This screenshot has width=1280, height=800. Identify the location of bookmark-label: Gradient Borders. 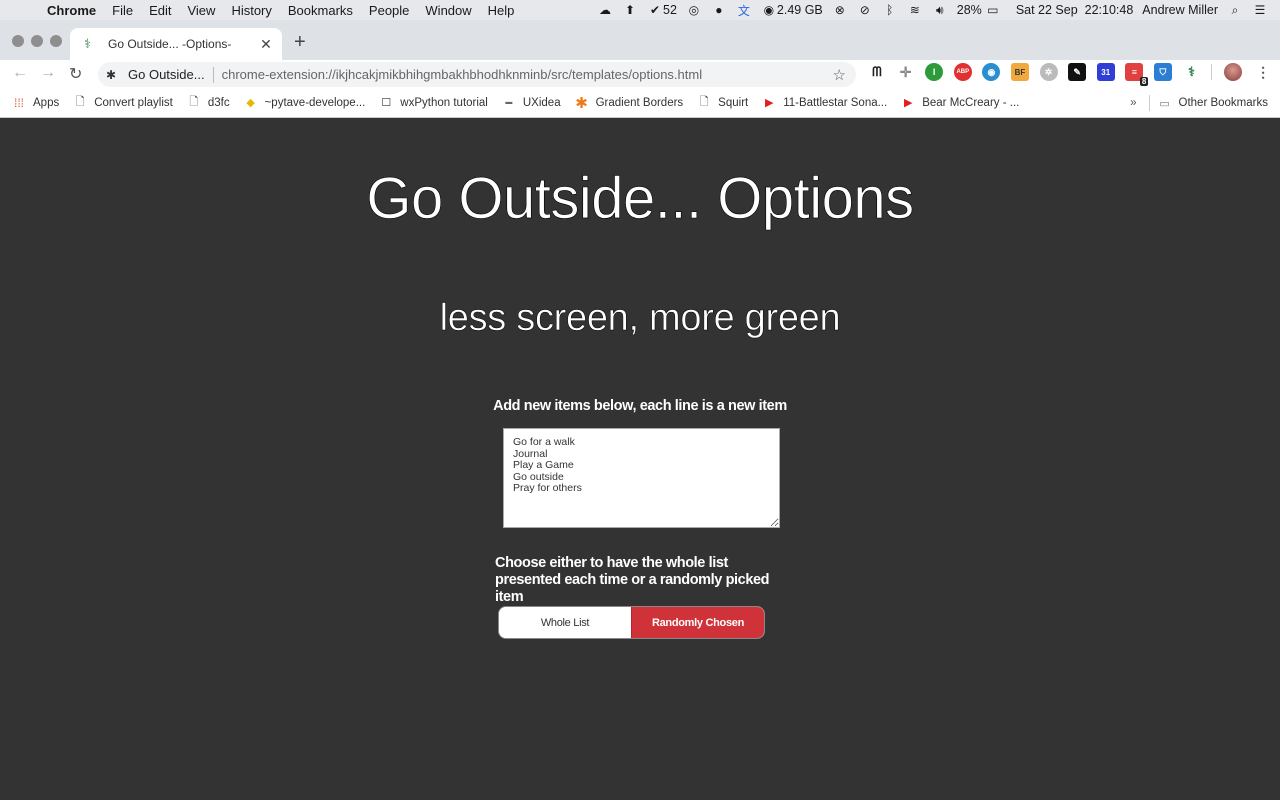
(639, 102).